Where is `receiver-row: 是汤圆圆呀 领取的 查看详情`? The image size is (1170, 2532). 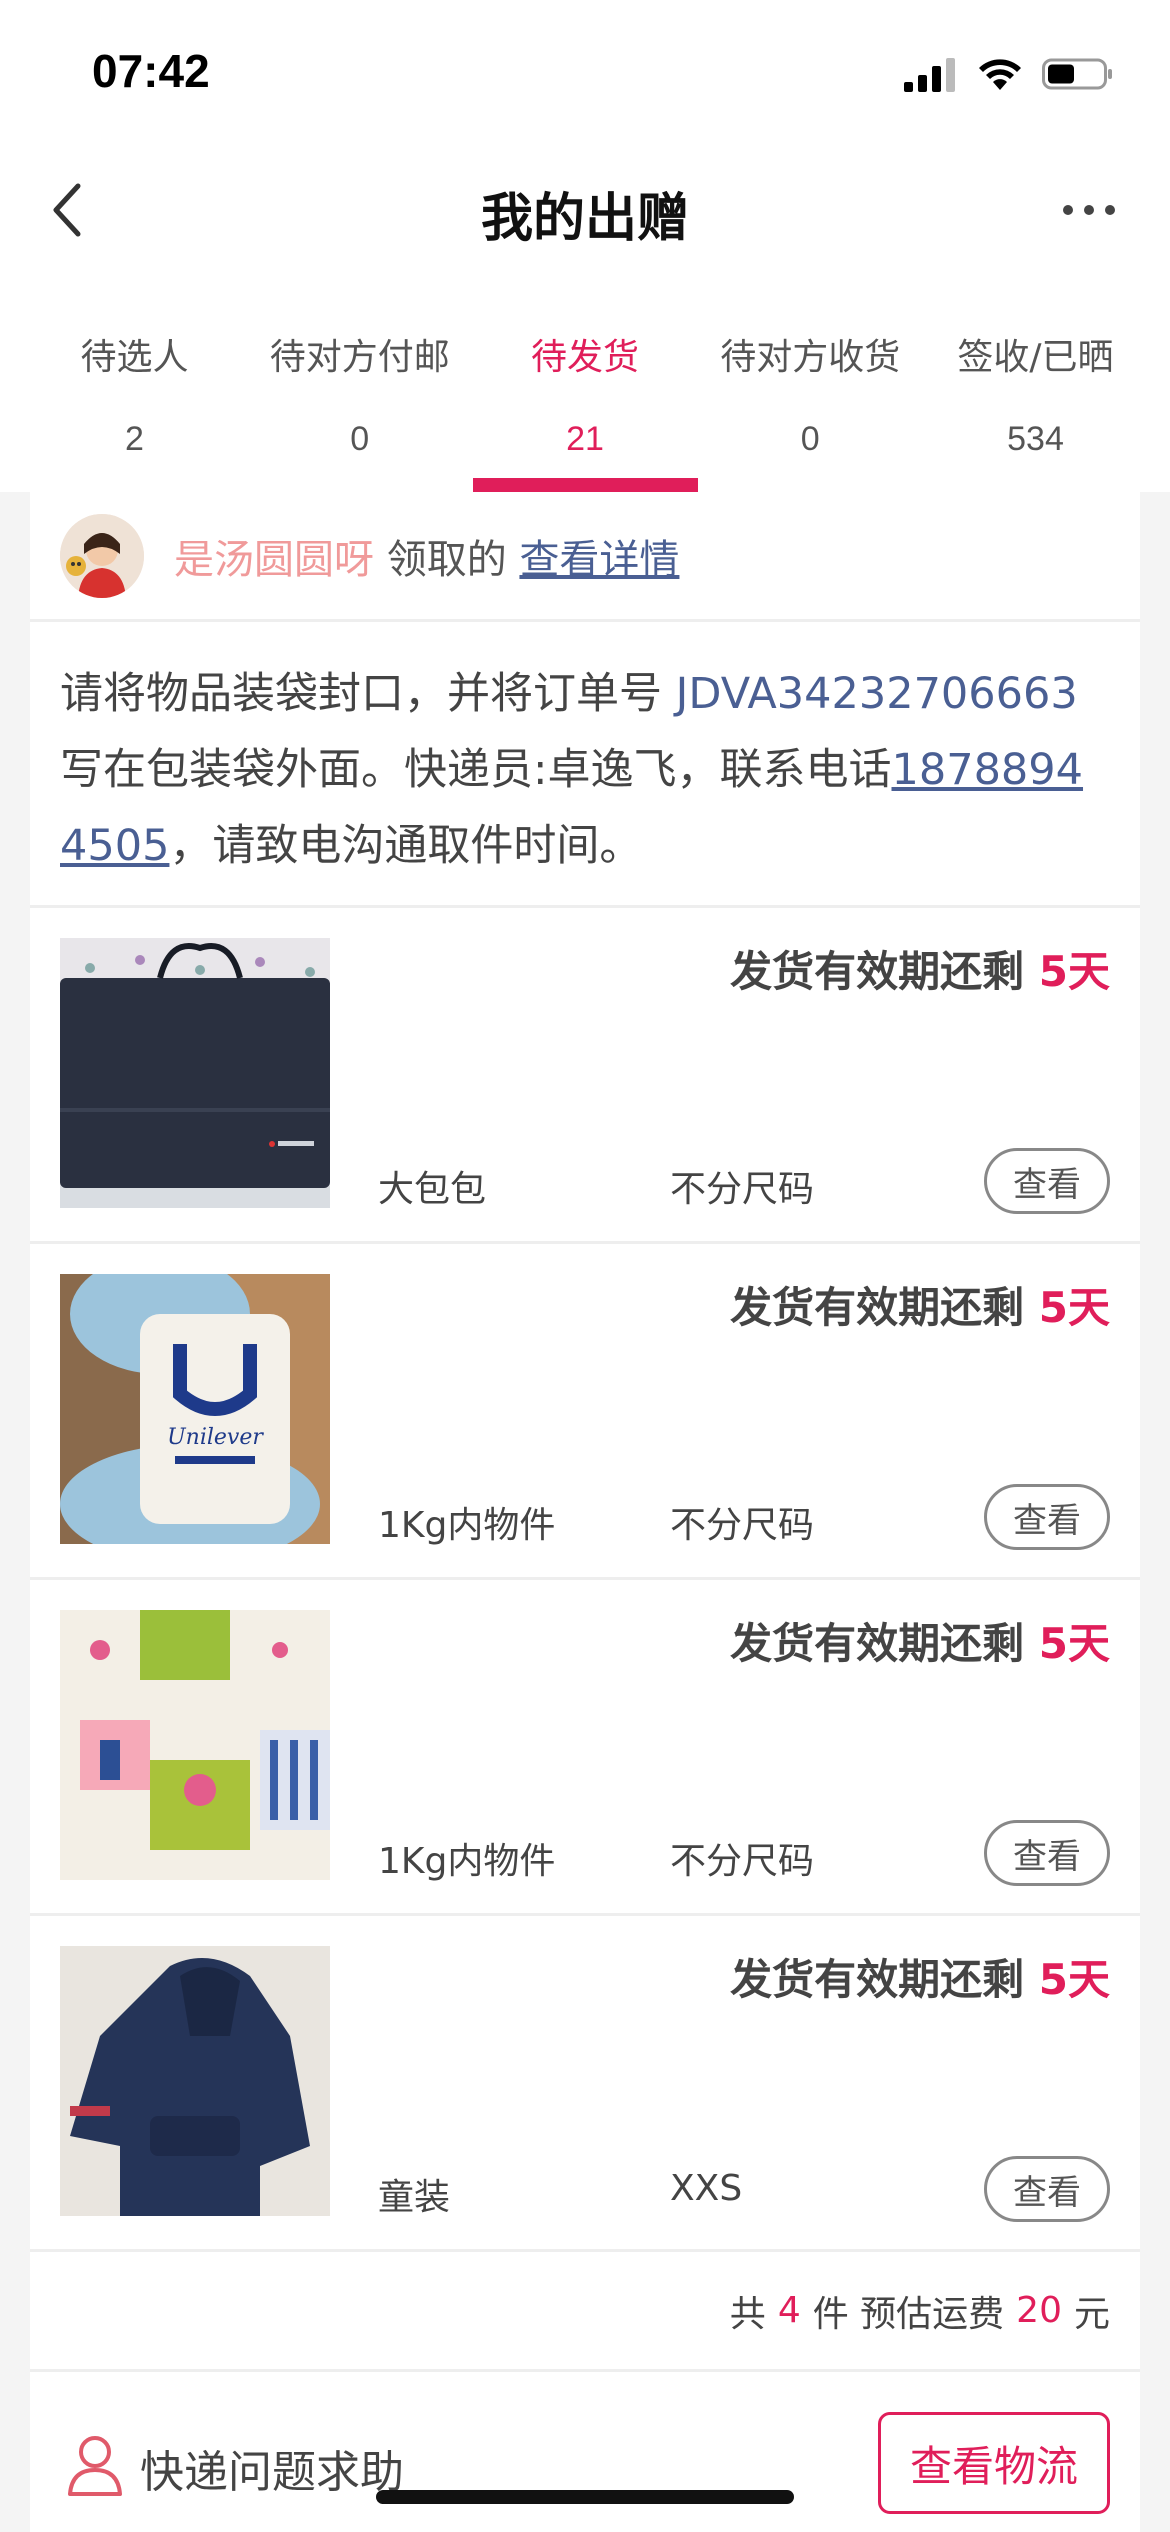 receiver-row: 是汤圆圆呀 领取的 查看详情 is located at coordinates (585, 557).